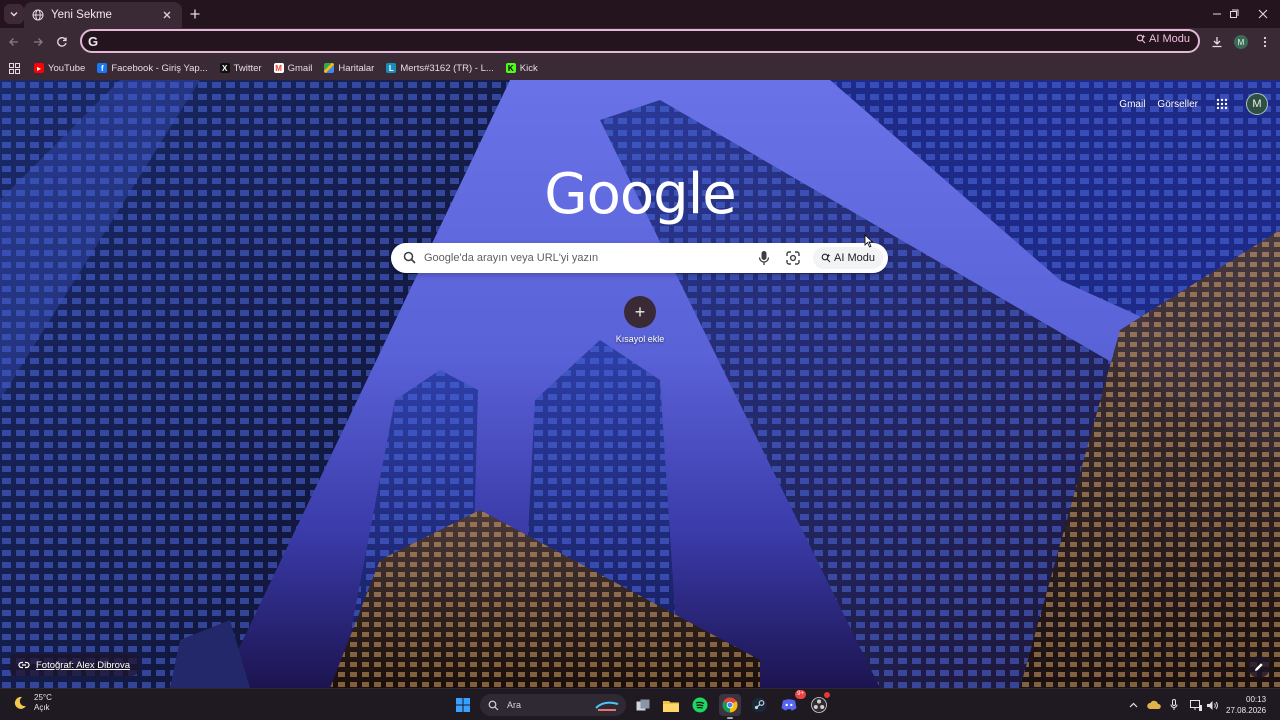 The image size is (1280, 720). I want to click on new-tab-button, so click(195, 14).